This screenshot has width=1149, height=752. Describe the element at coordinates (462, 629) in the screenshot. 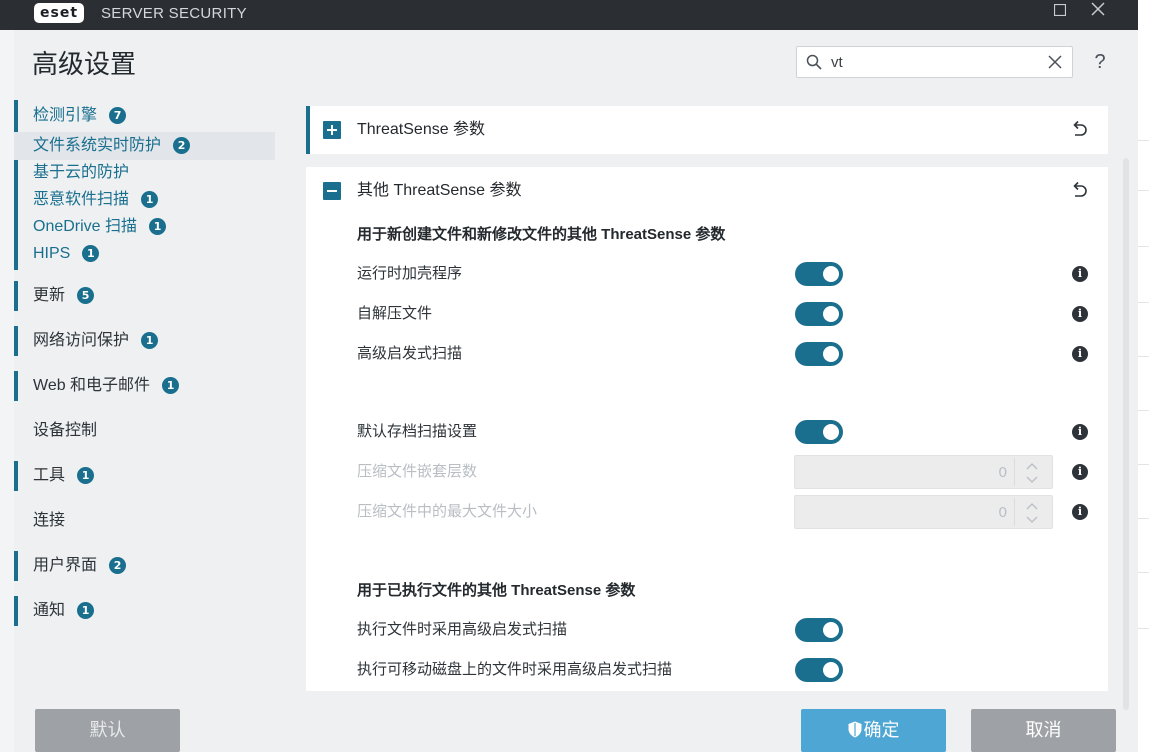

I see `setting-label: 执行文件时采用高级启发式扫描` at that location.